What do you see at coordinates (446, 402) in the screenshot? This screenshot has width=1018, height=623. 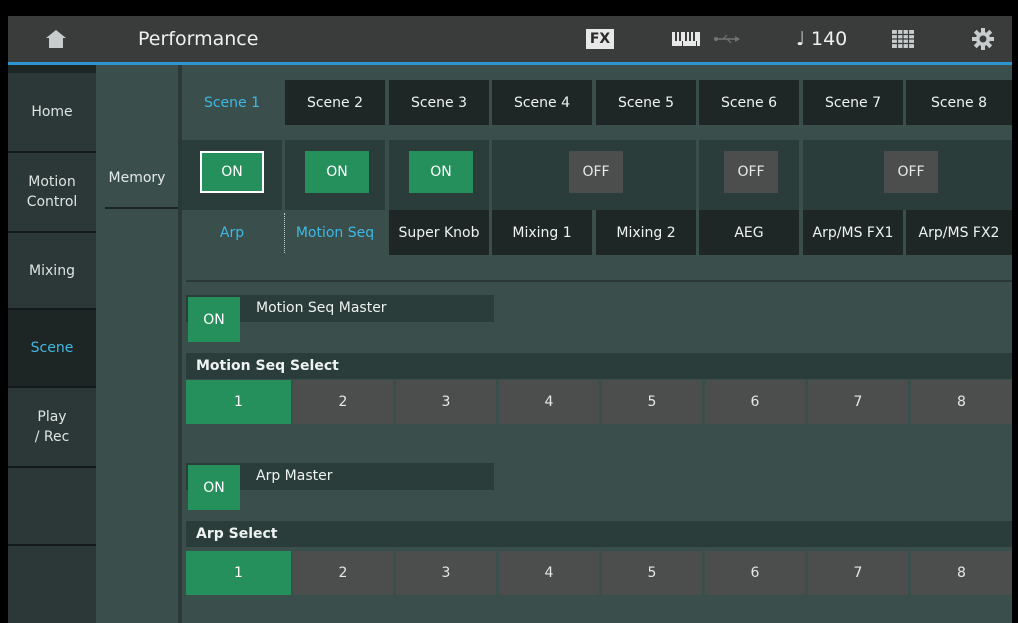 I see `motion-seq-option-3: 3` at bounding box center [446, 402].